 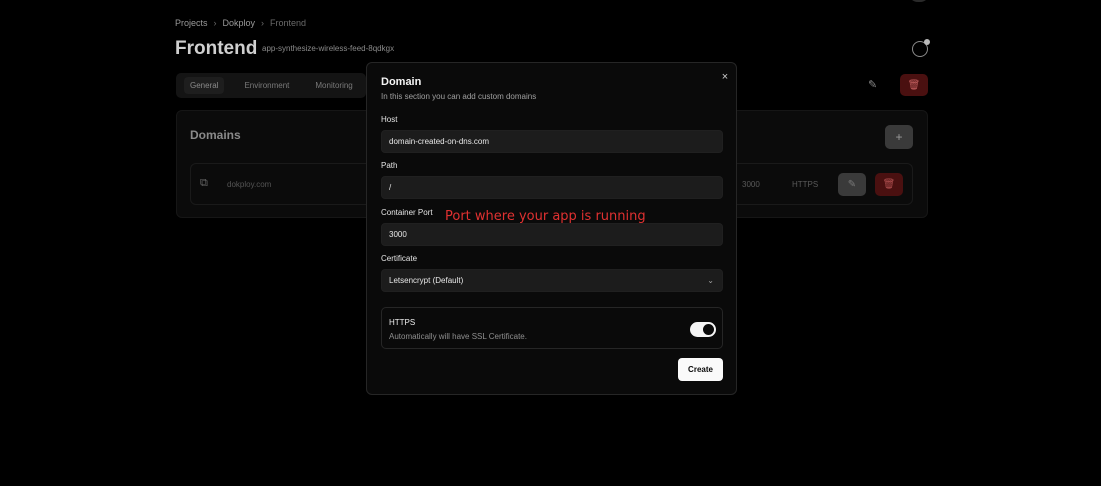 I want to click on host-input: domain-created-on-dns.com, so click(x=552, y=141).